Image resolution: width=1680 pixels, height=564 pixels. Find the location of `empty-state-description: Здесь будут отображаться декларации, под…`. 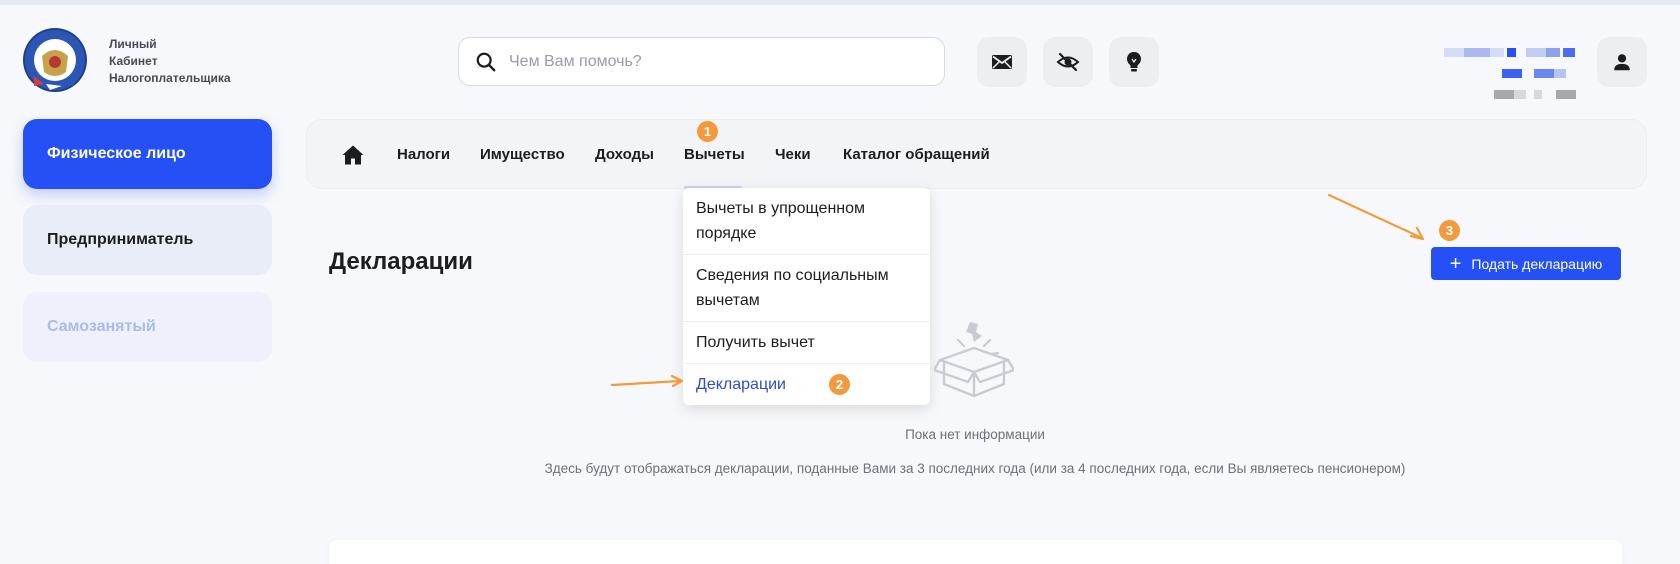

empty-state-description: Здесь будут отображаться декларации, под… is located at coordinates (975, 468).